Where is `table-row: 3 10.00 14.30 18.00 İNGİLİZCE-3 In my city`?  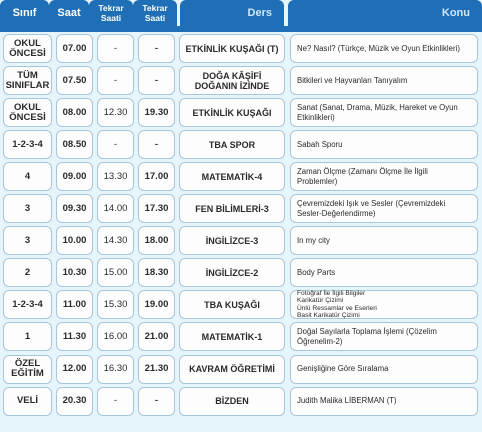
table-row: 3 10.00 14.30 18.00 İNGİLİZCE-3 In my city is located at coordinates (241, 241).